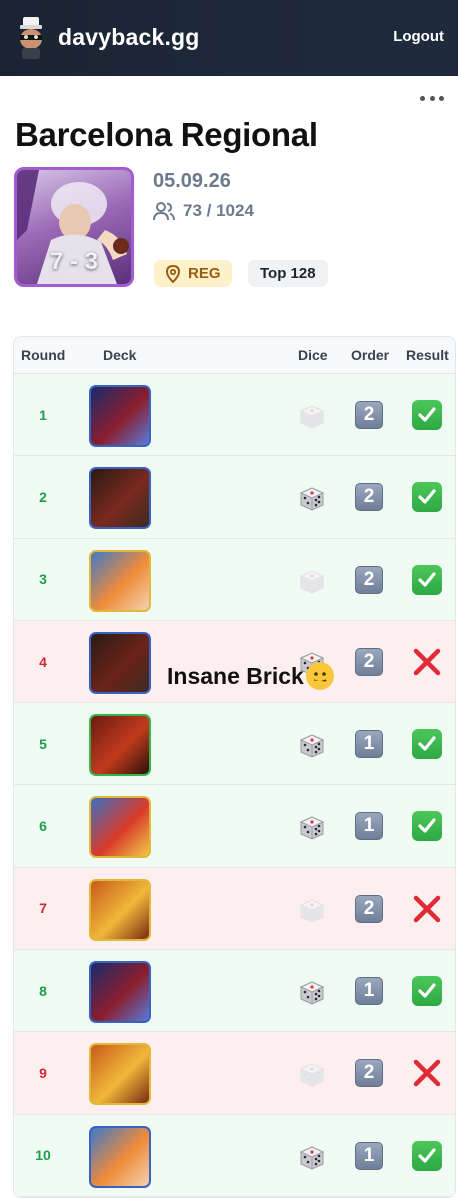 Image resolution: width=458 pixels, height=1200 pixels. What do you see at coordinates (74, 227) in the screenshot?
I see `leader-avatar: 7 - 3` at bounding box center [74, 227].